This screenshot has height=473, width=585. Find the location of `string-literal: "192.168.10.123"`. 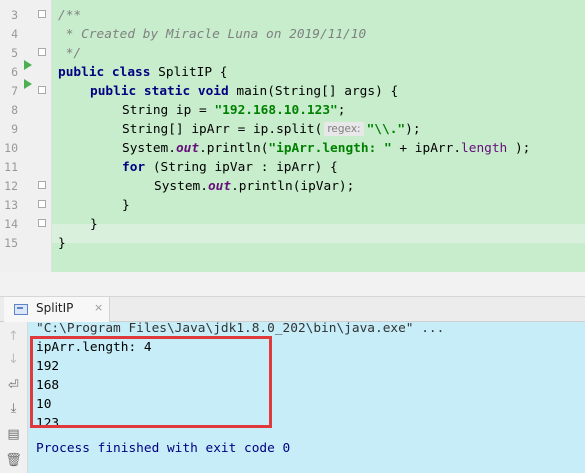

string-literal: "192.168.10.123" is located at coordinates (276, 110).